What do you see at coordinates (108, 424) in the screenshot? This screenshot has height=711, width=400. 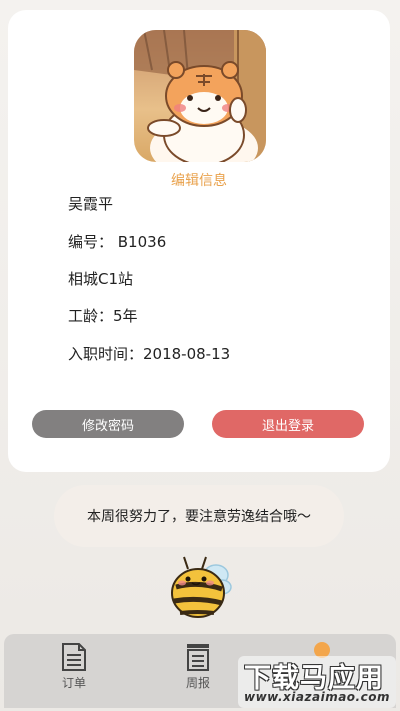 I see `change-password-button: 修改密码` at bounding box center [108, 424].